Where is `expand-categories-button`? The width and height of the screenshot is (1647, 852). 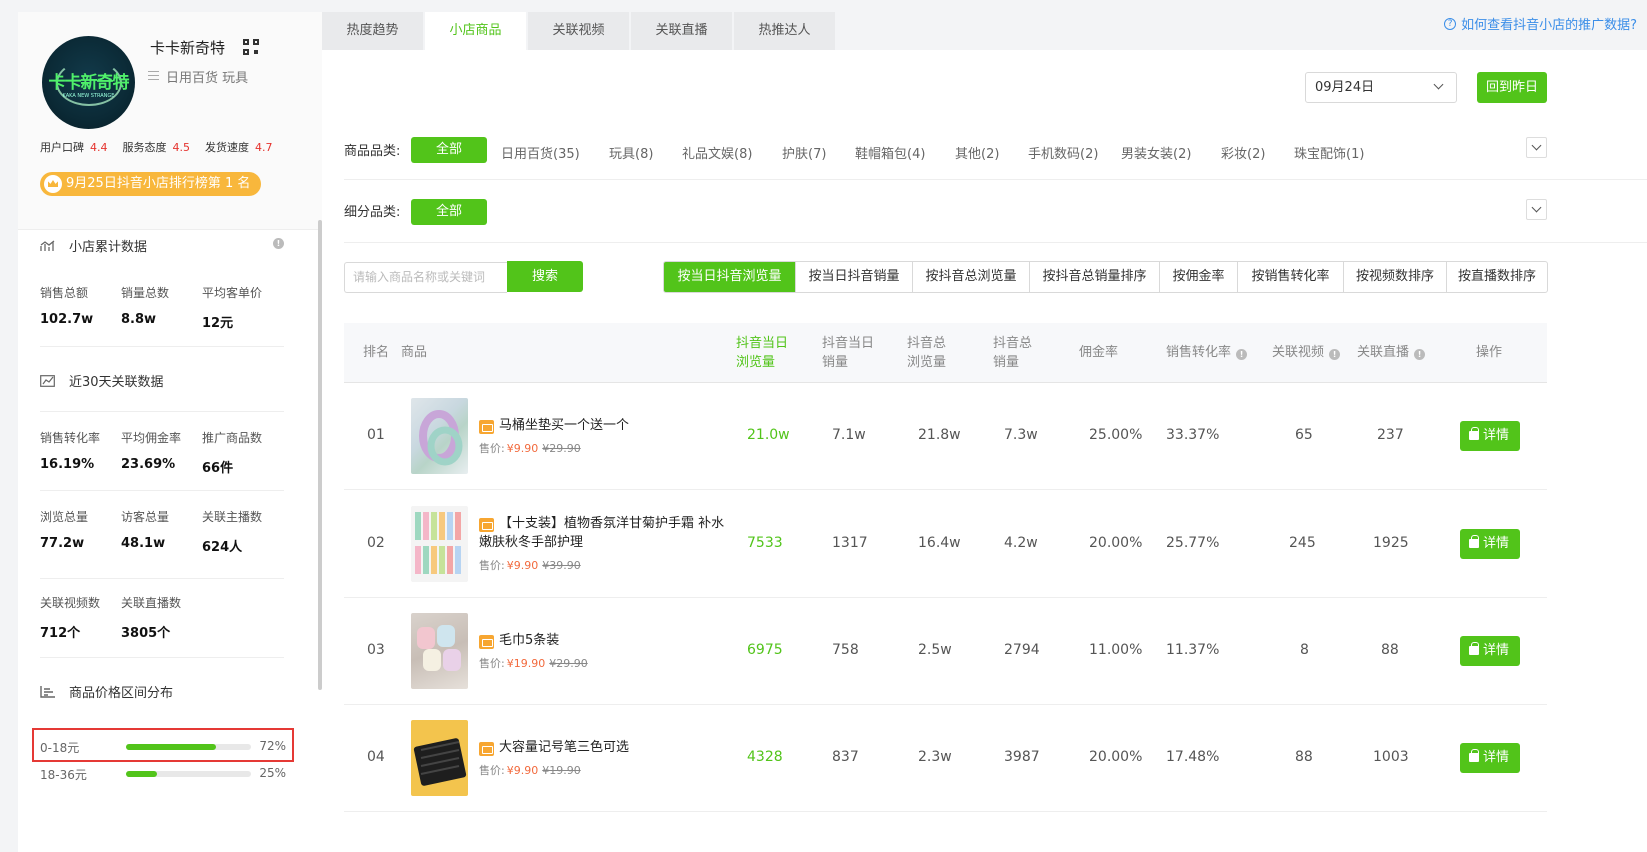
expand-categories-button is located at coordinates (1536, 147).